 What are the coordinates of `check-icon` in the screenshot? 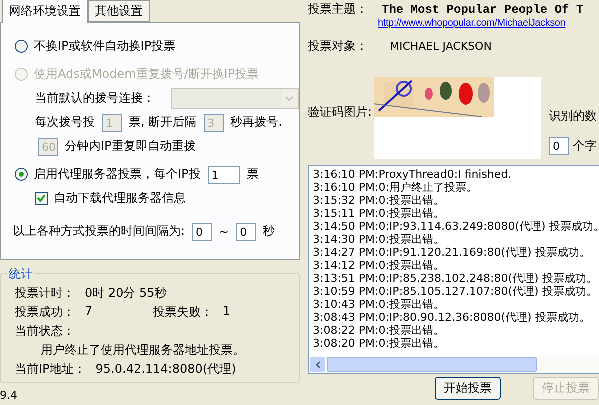 It's located at (41, 198).